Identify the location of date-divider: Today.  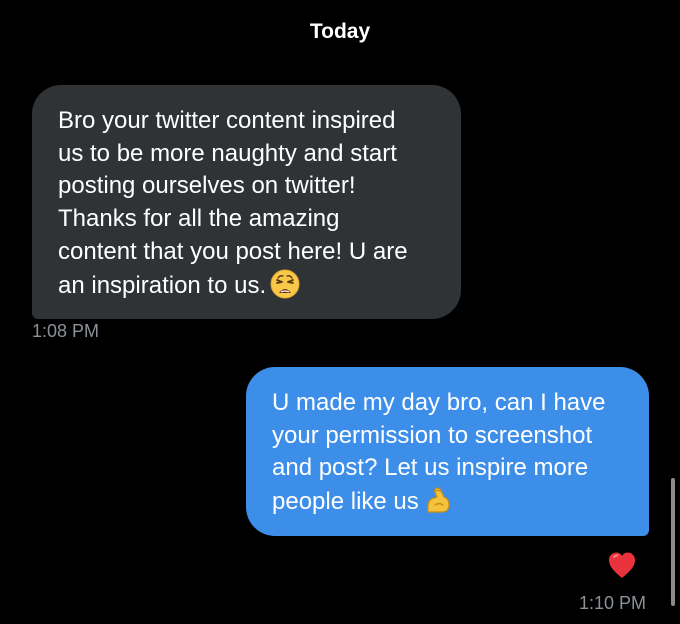
(340, 31).